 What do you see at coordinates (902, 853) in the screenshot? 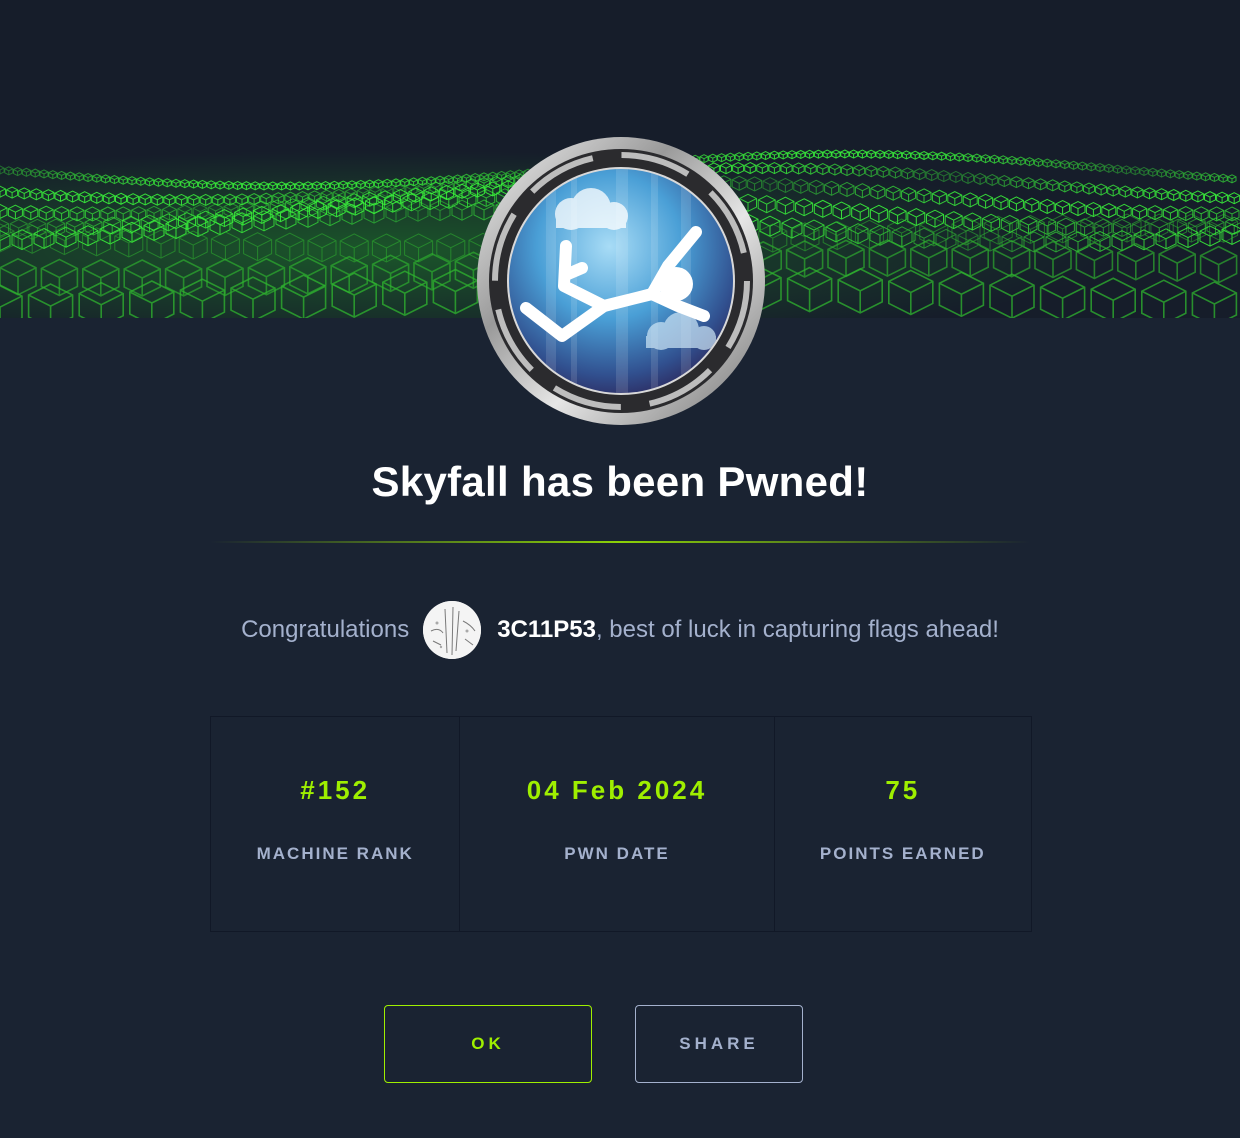
I see `stat-label: POINTS EARNED` at bounding box center [902, 853].